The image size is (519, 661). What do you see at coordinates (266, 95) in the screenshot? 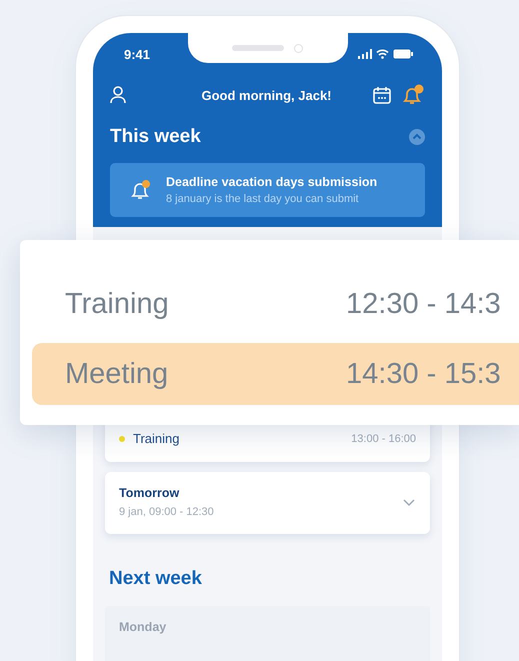
I see `greeting-text: Good morning, Jack!` at bounding box center [266, 95].